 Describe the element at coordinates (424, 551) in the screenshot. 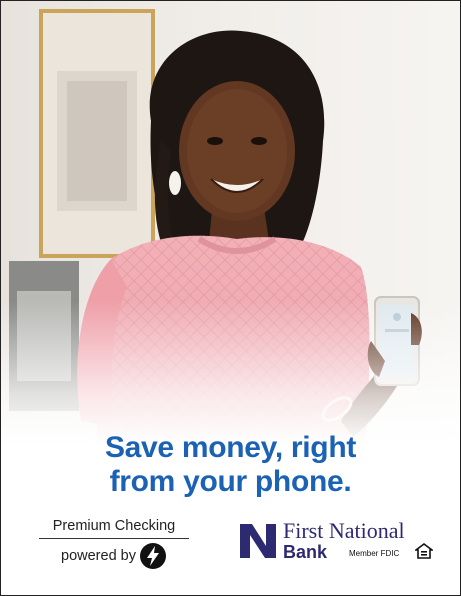

I see `equal-housing-lender-icon` at that location.